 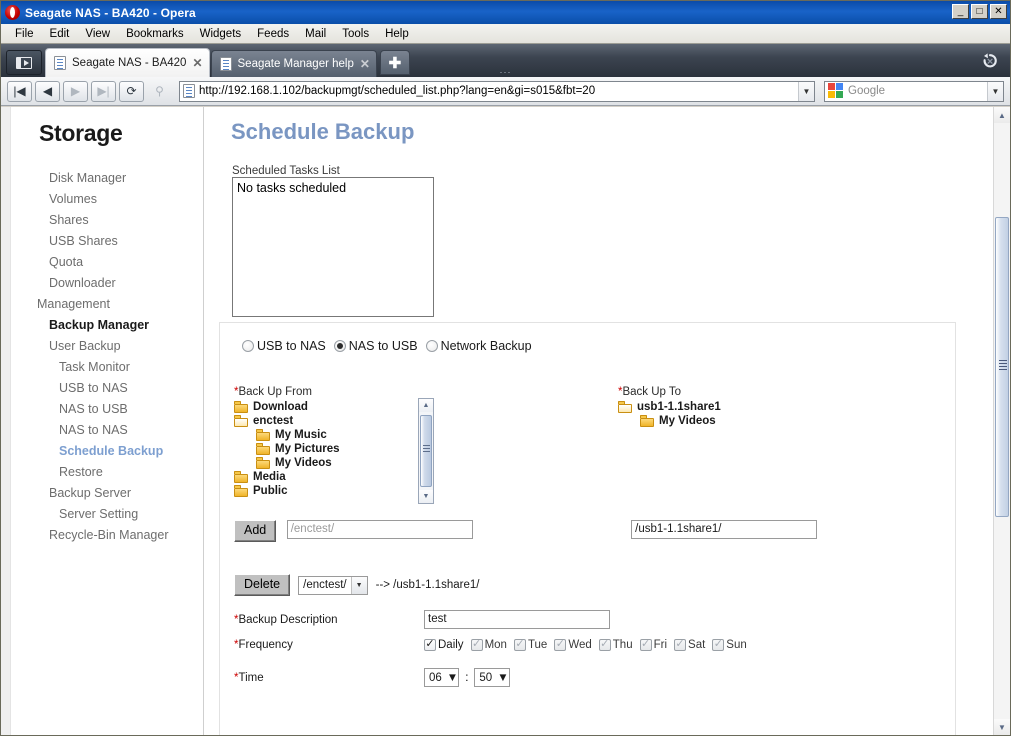 I want to click on reload-button: ⟳, so click(x=131, y=91).